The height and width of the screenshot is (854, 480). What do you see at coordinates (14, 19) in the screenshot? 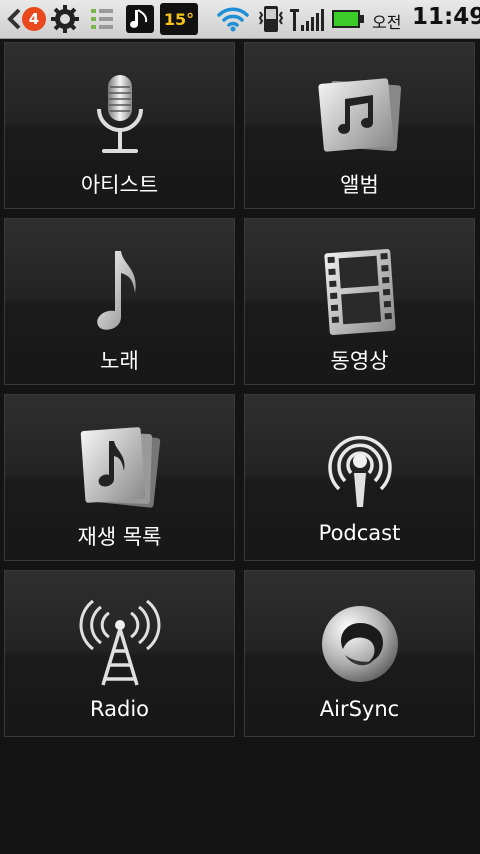
I see `chevron-left-icon` at bounding box center [14, 19].